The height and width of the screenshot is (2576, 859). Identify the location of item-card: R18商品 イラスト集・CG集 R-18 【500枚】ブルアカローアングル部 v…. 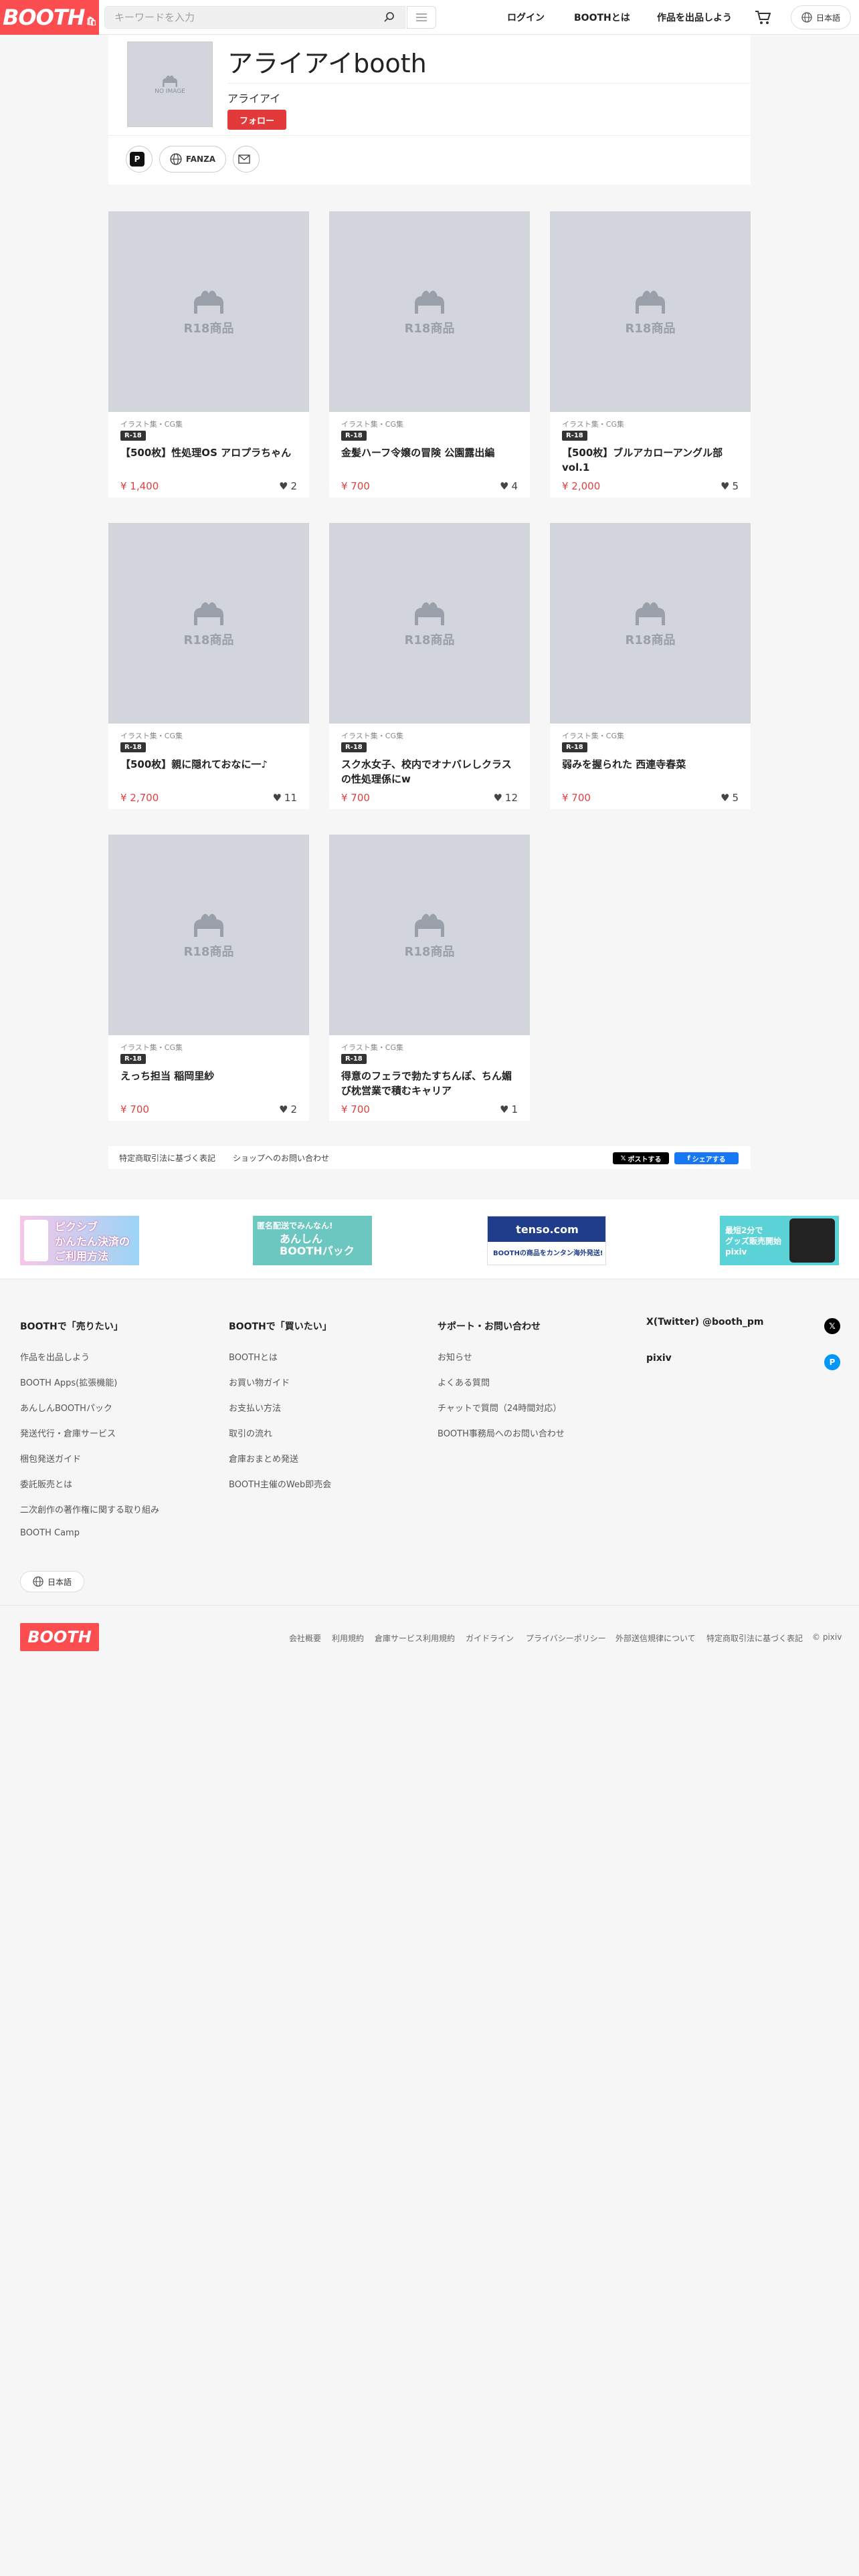
(650, 354).